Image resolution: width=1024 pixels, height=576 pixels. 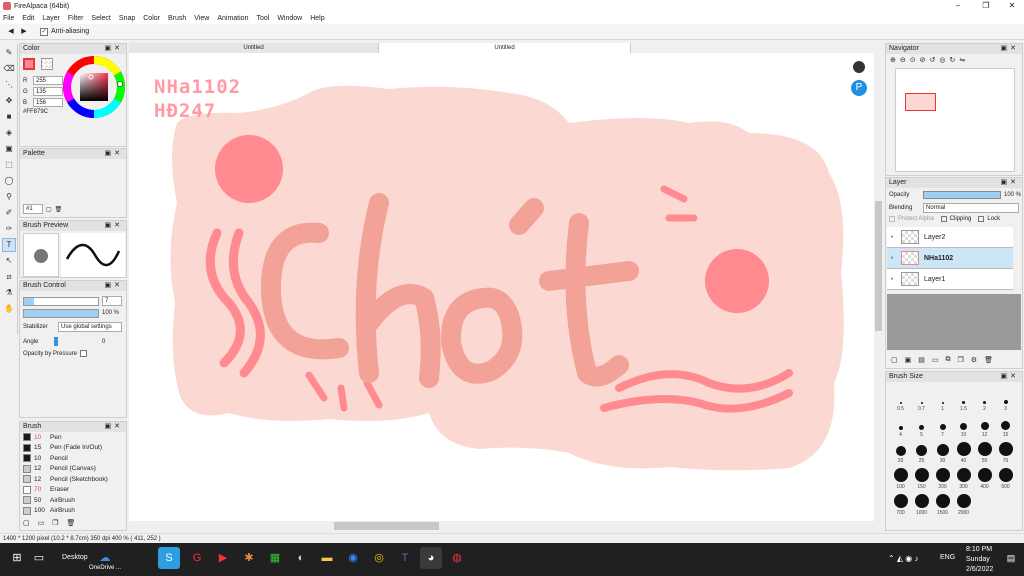 I want to click on brush-size-cell: 10, so click(x=963, y=425).